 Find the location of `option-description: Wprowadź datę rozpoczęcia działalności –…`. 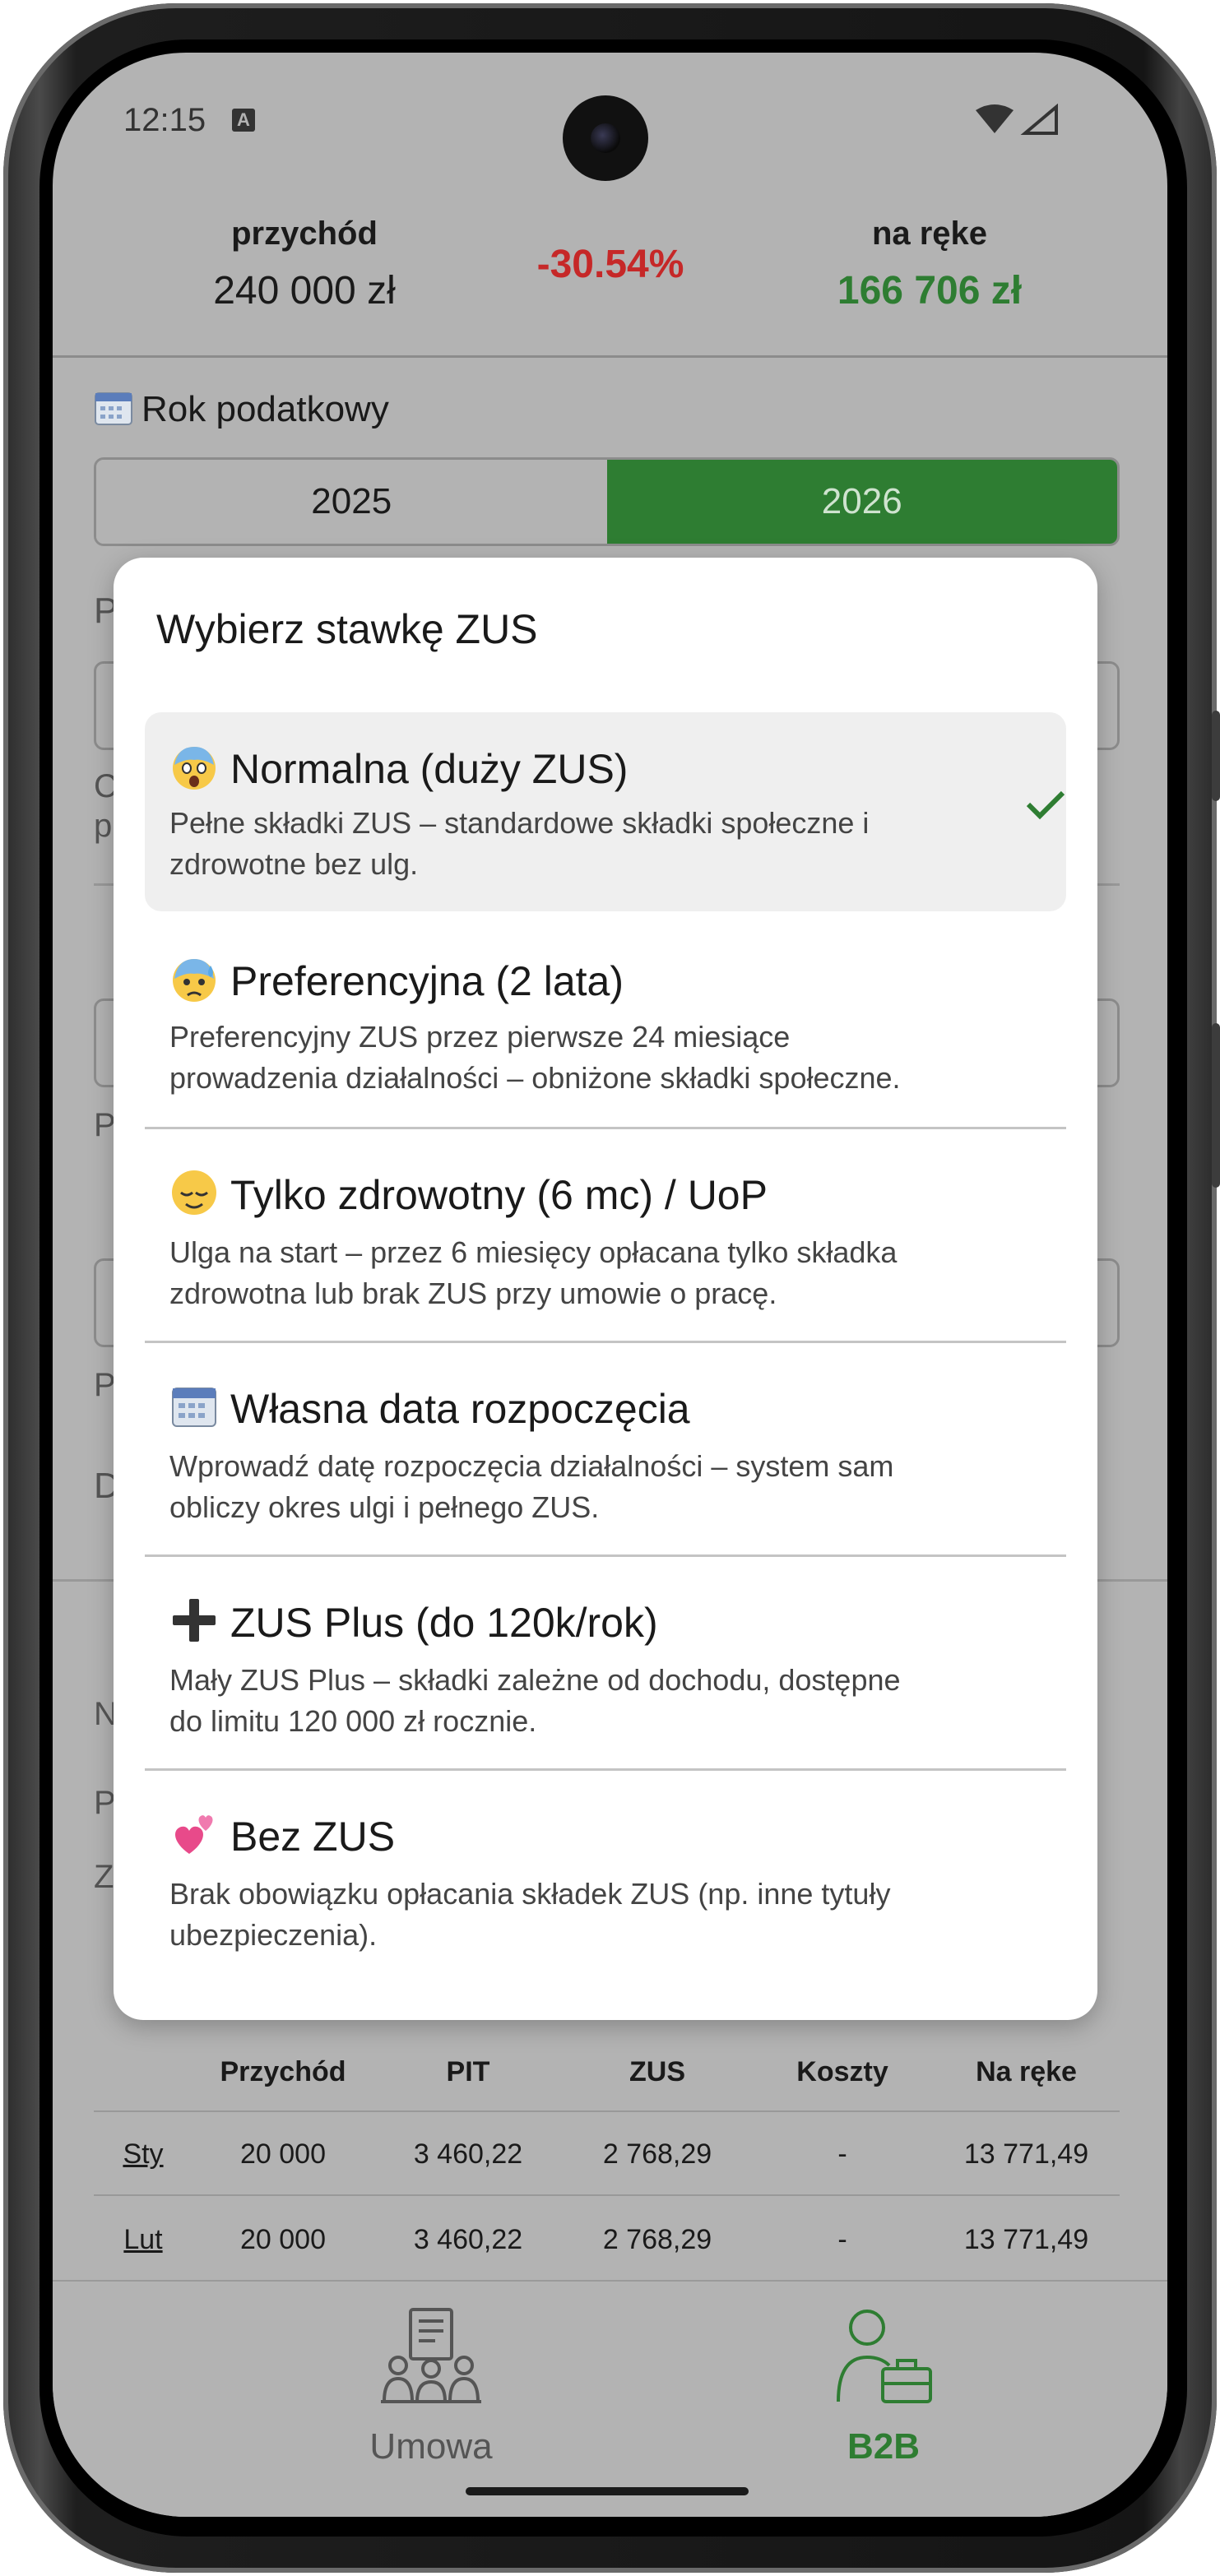

option-description: Wprowadź datę rozpoczęcia działalności –… is located at coordinates (564, 1487).